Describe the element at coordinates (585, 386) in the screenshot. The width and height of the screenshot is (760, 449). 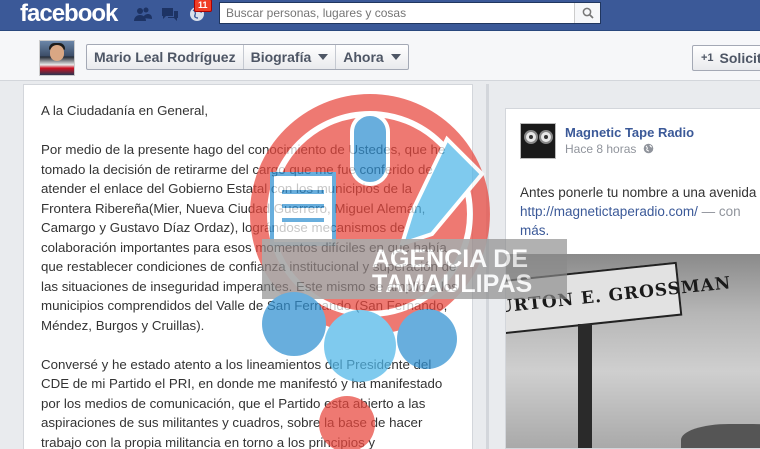
I see `sign-pole` at that location.